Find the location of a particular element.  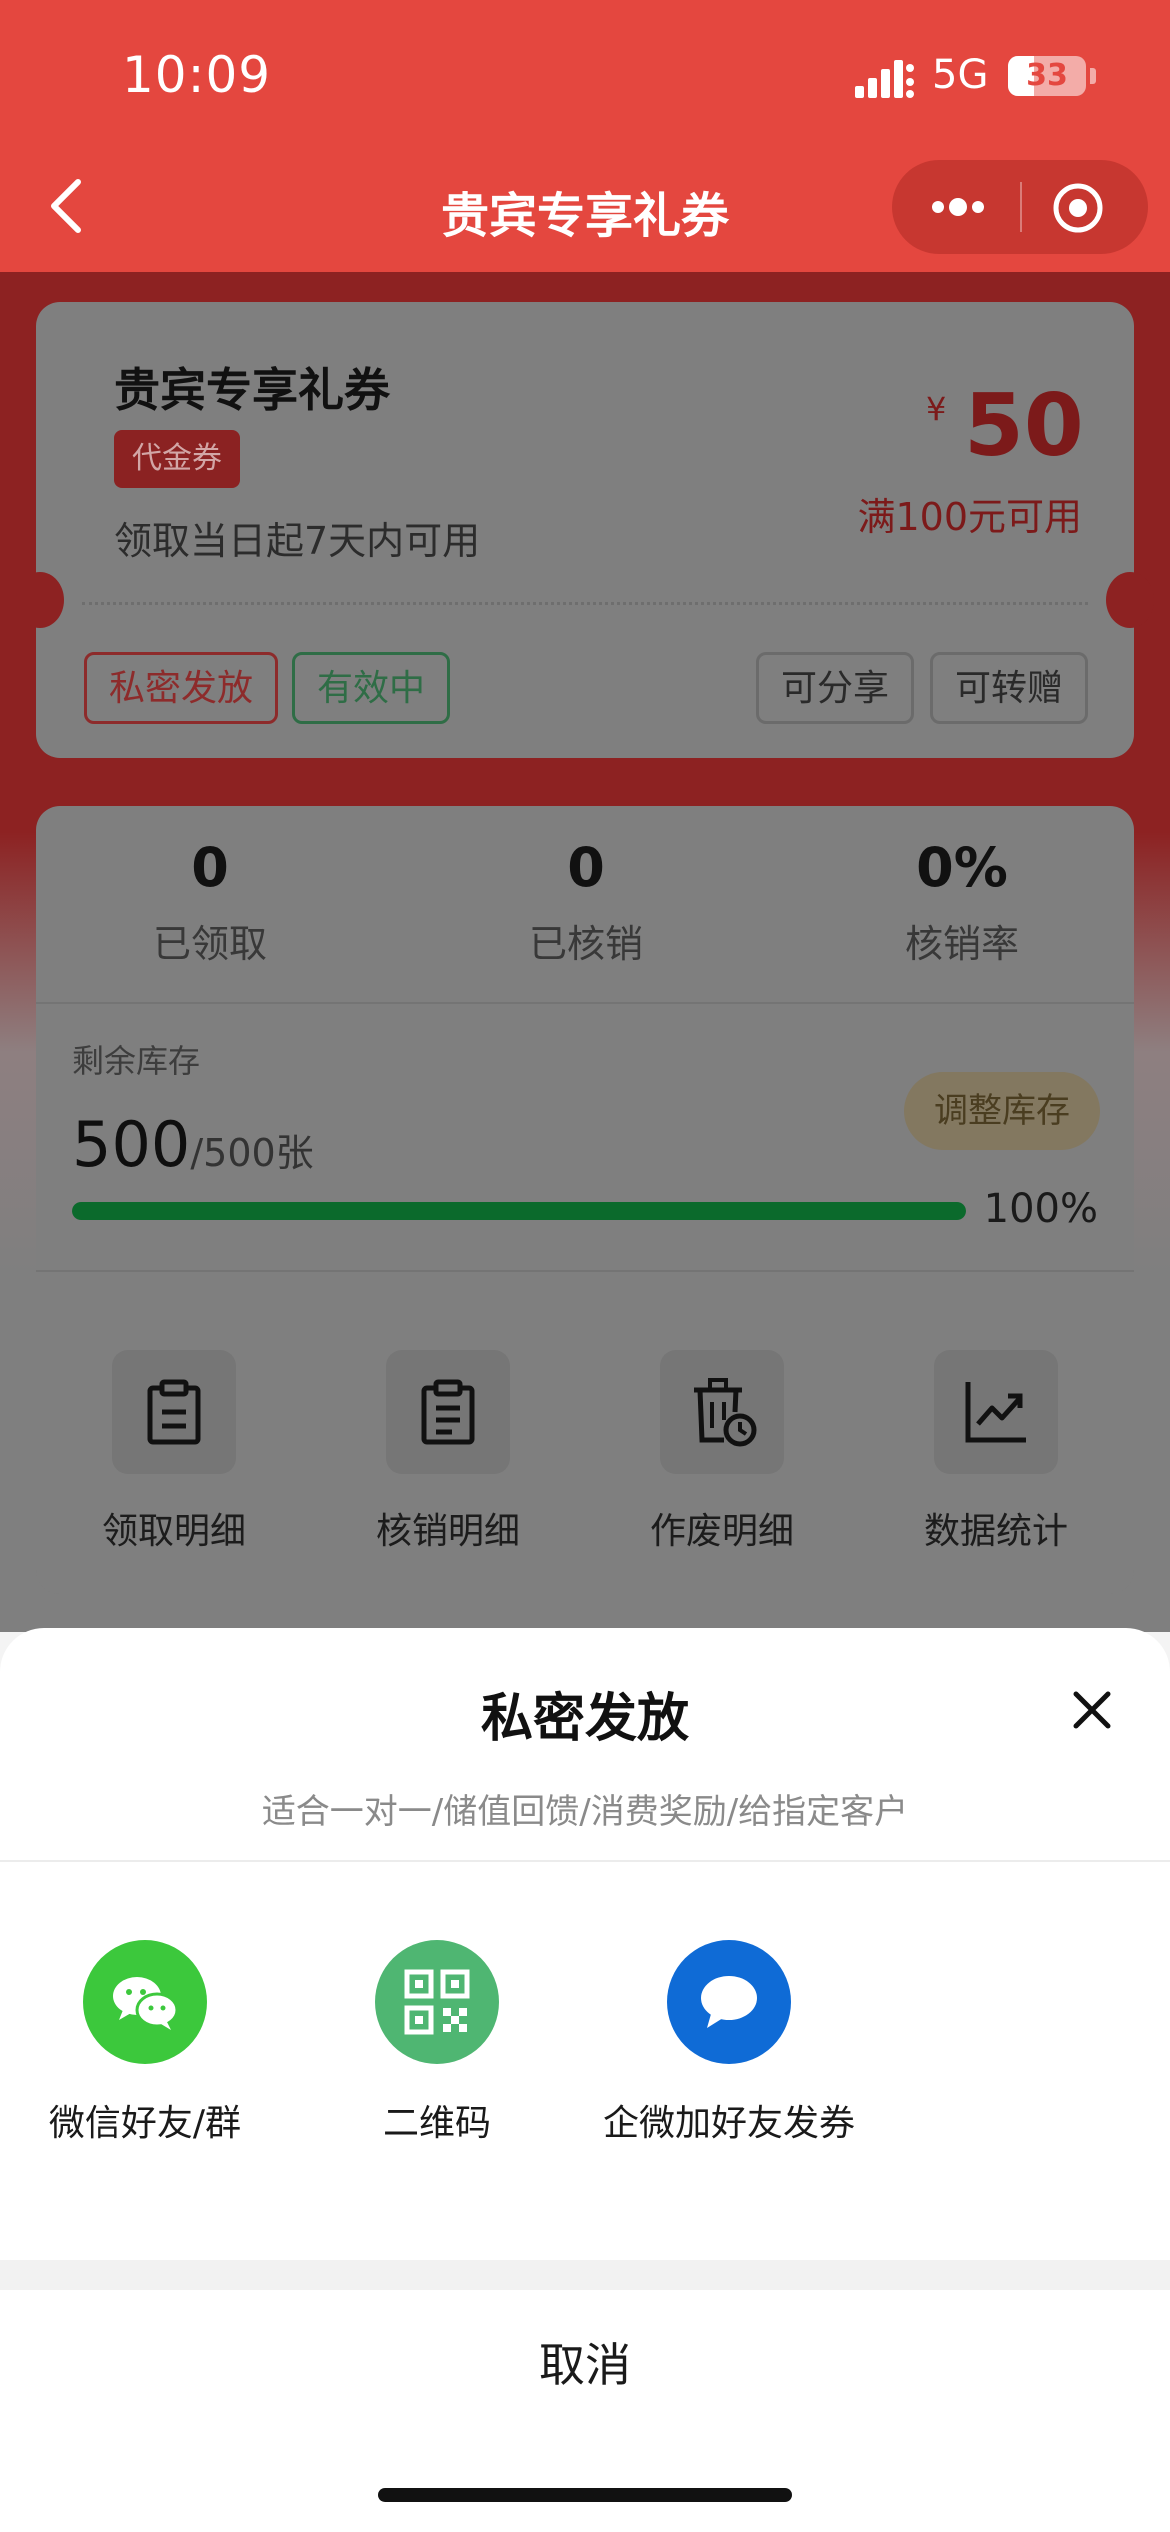

action-label: 作废明细 is located at coordinates (721, 1531).